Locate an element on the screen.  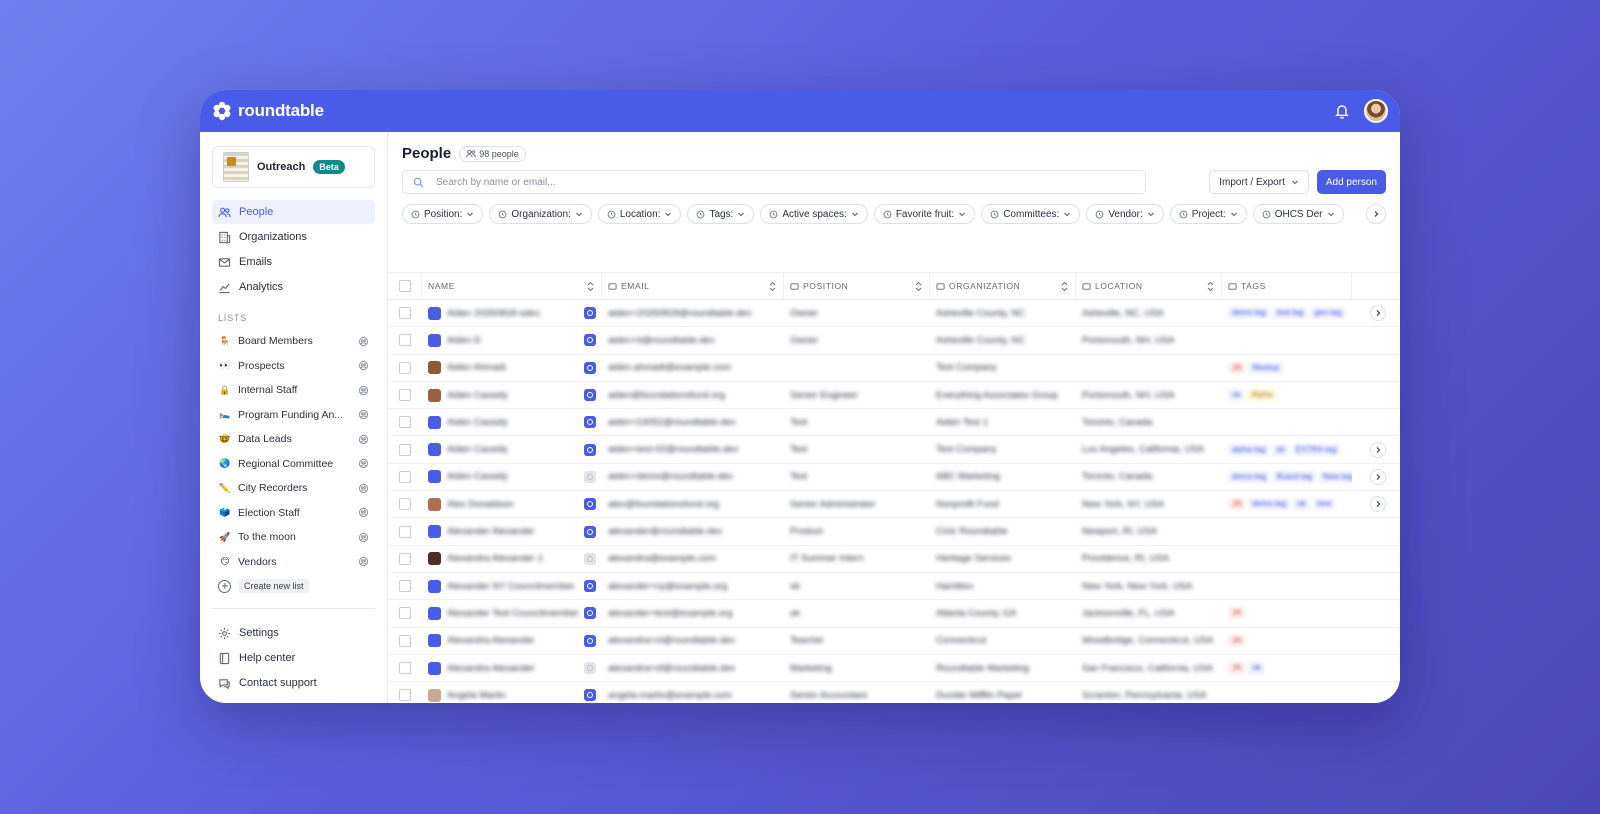
tag-pill: Alpha is located at coordinates (1261, 395).